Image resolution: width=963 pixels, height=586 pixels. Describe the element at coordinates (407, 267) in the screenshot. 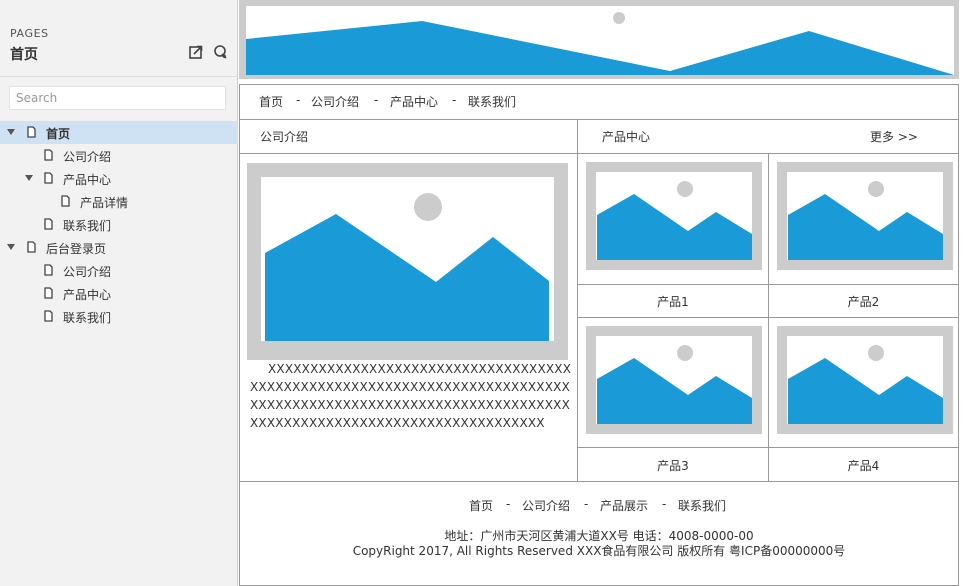

I see `intro-image-icon` at that location.